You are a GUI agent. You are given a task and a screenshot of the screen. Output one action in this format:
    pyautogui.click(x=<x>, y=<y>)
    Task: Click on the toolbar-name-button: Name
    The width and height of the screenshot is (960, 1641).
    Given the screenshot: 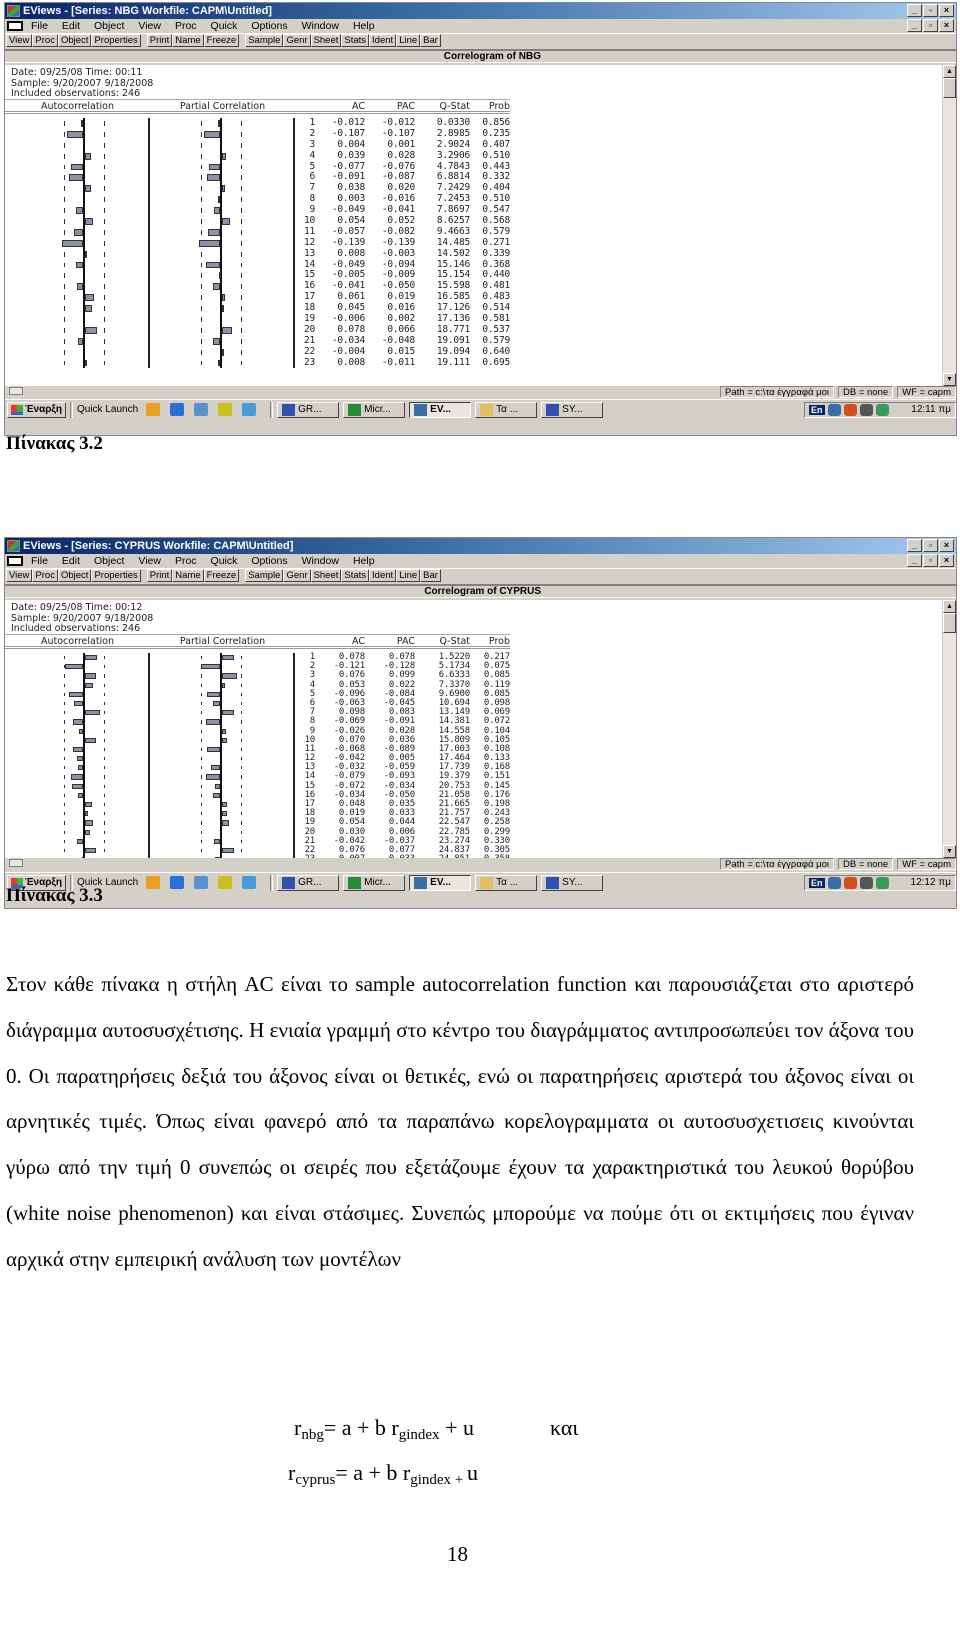 What is the action you would take?
    pyautogui.click(x=188, y=575)
    